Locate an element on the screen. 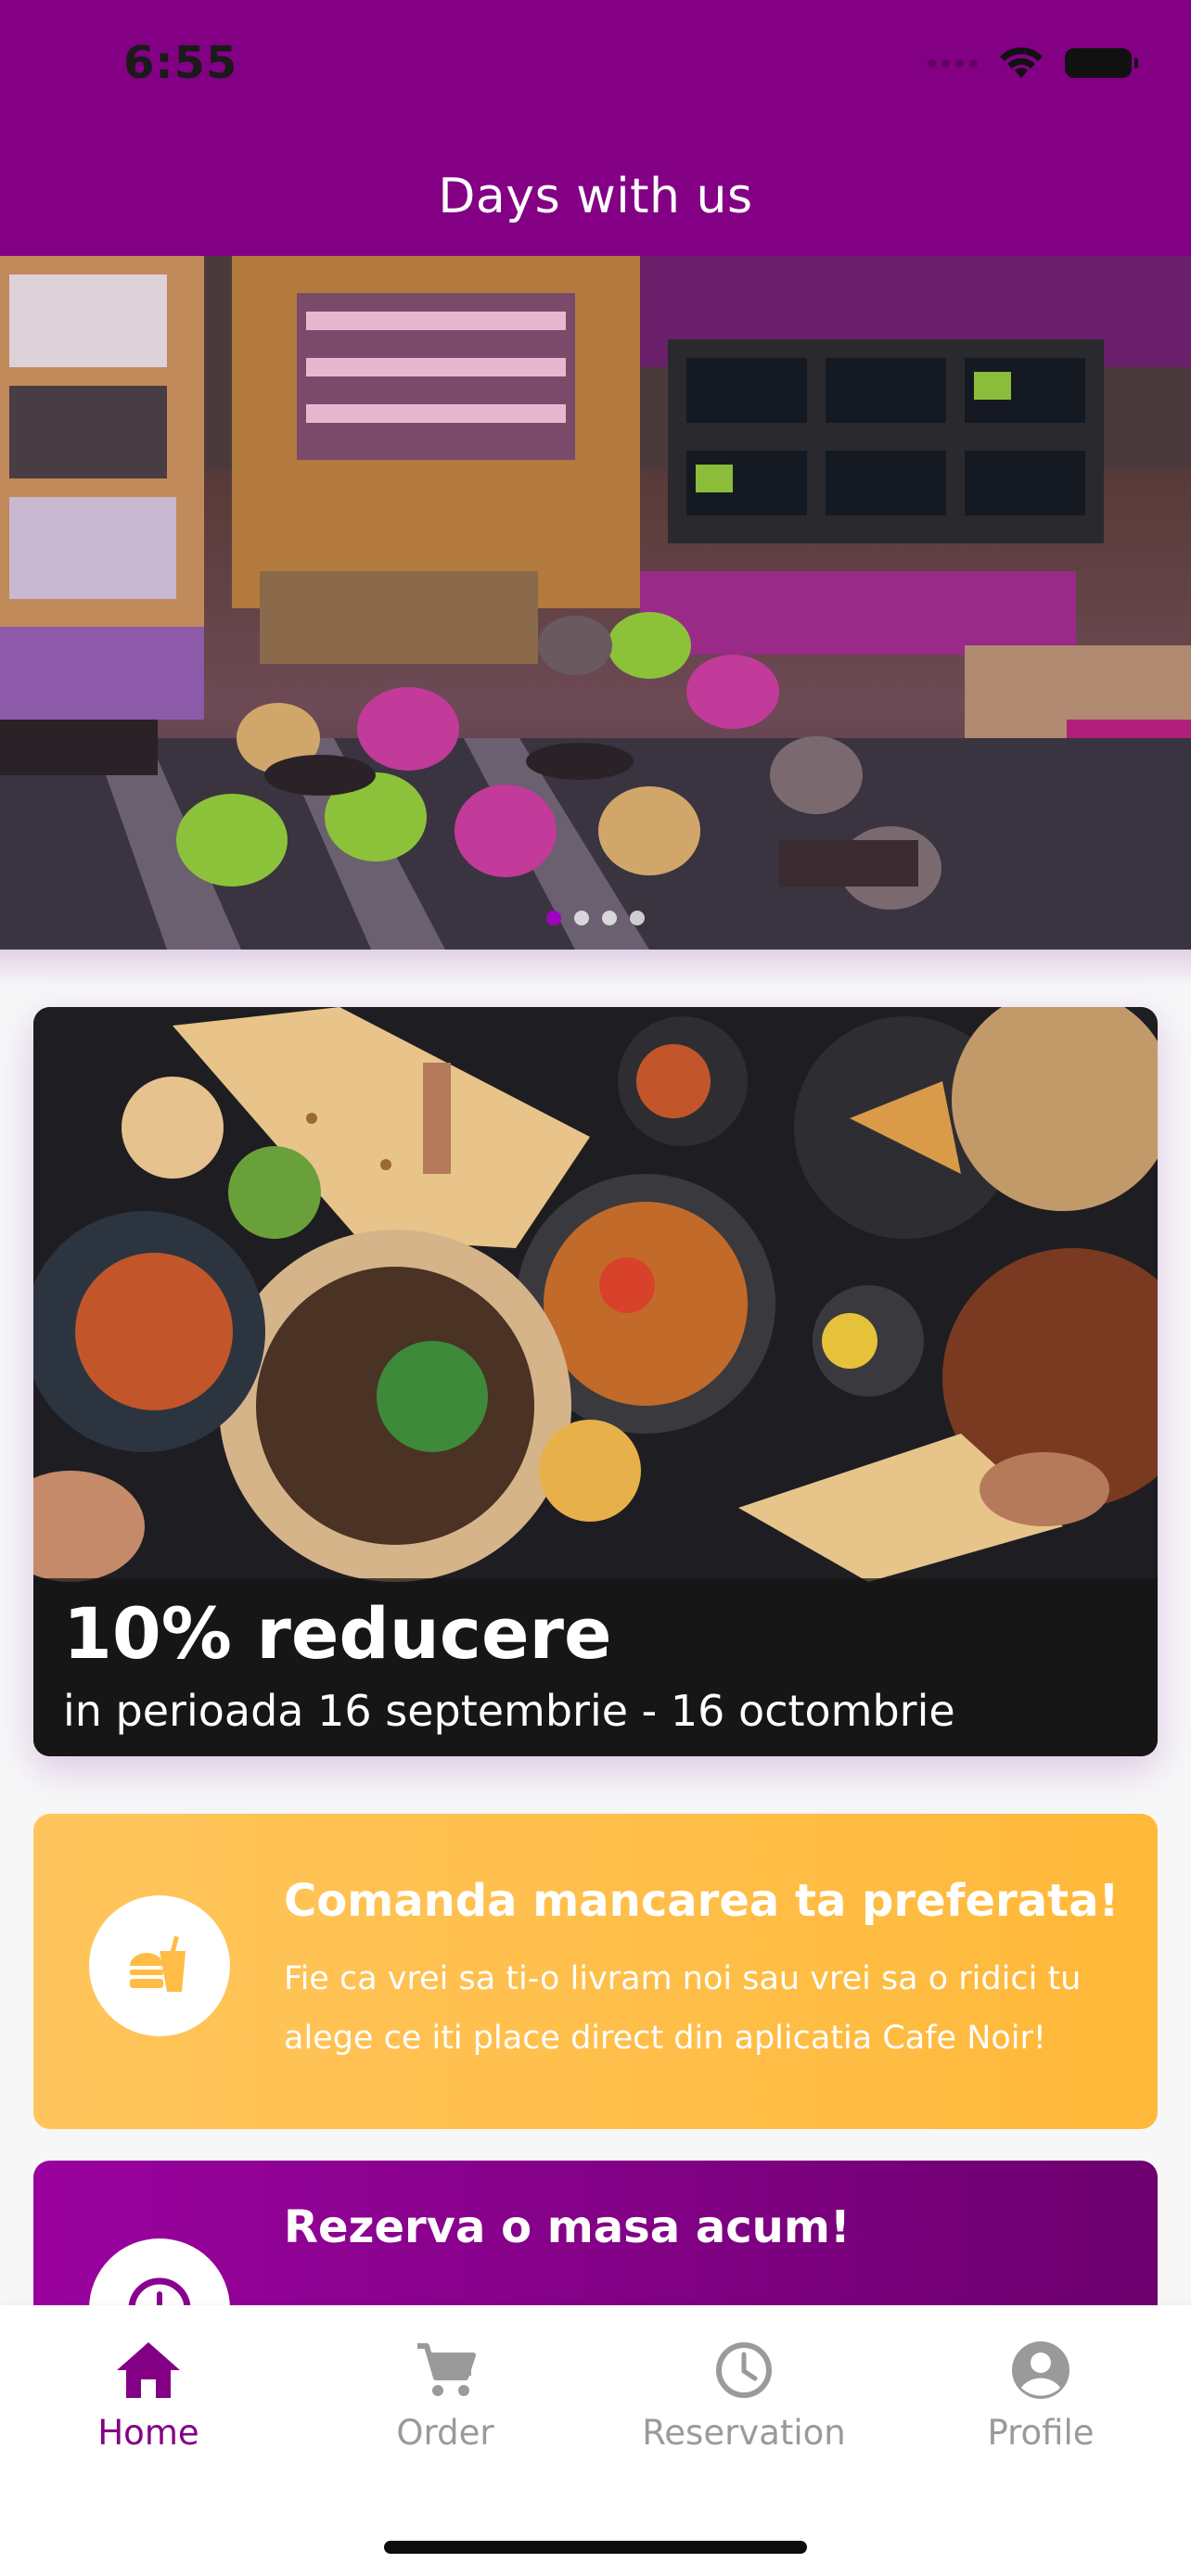 Image resolution: width=1191 pixels, height=2576 pixels. tab-label: Home is located at coordinates (148, 2433).